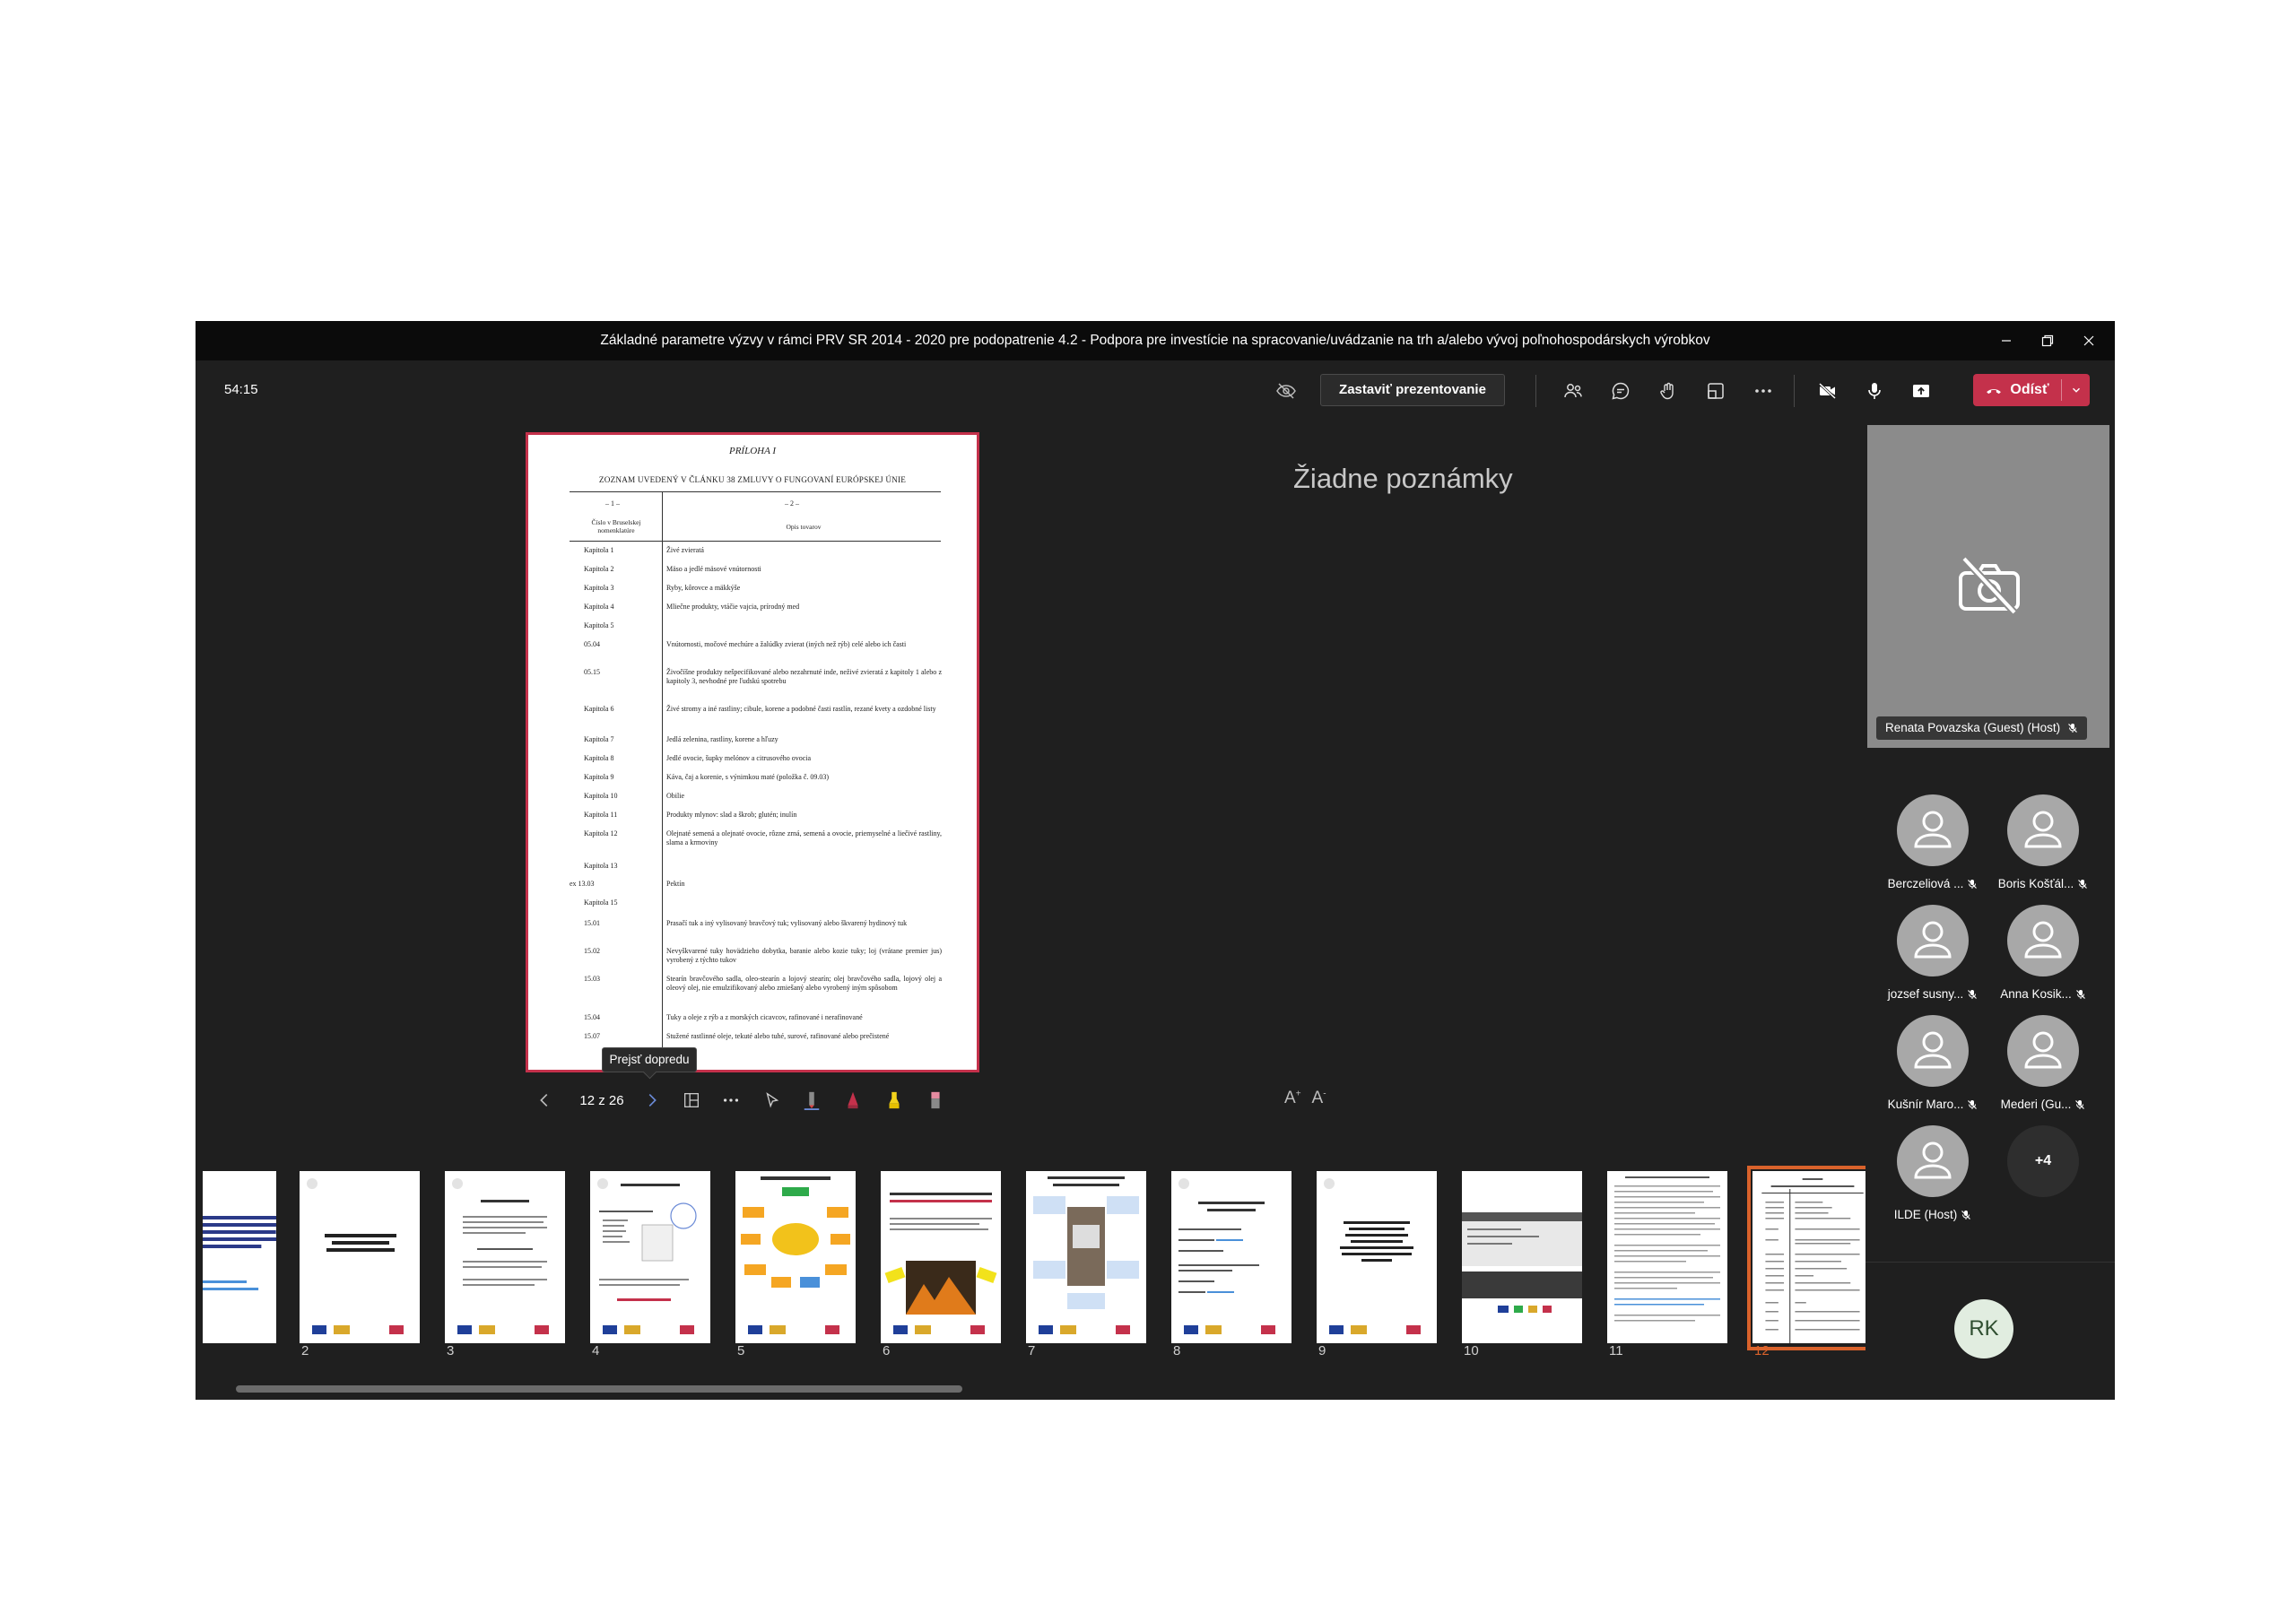  Describe the element at coordinates (703, 588) in the screenshot. I see `row-description: Ryby, kôrovce a mäkkýše` at that location.